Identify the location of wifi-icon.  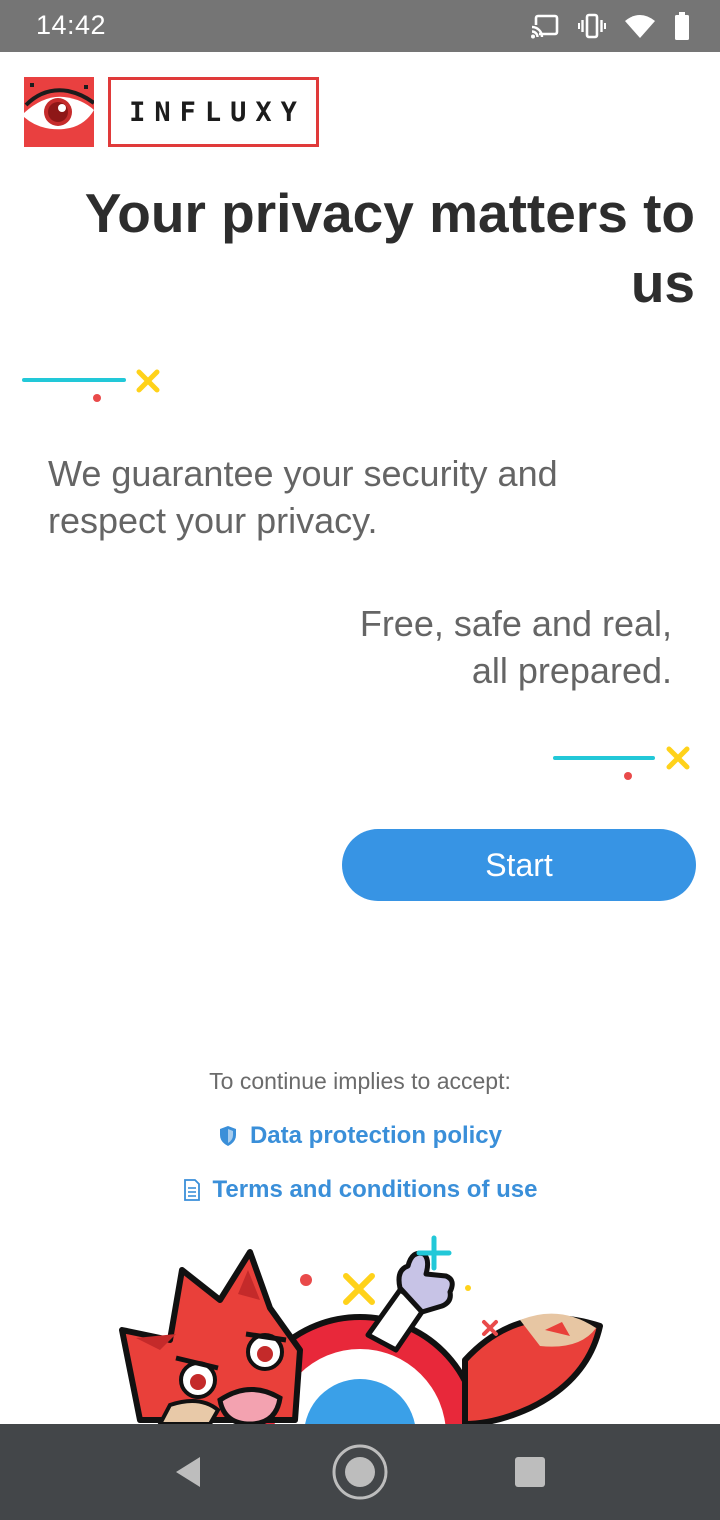
(640, 26).